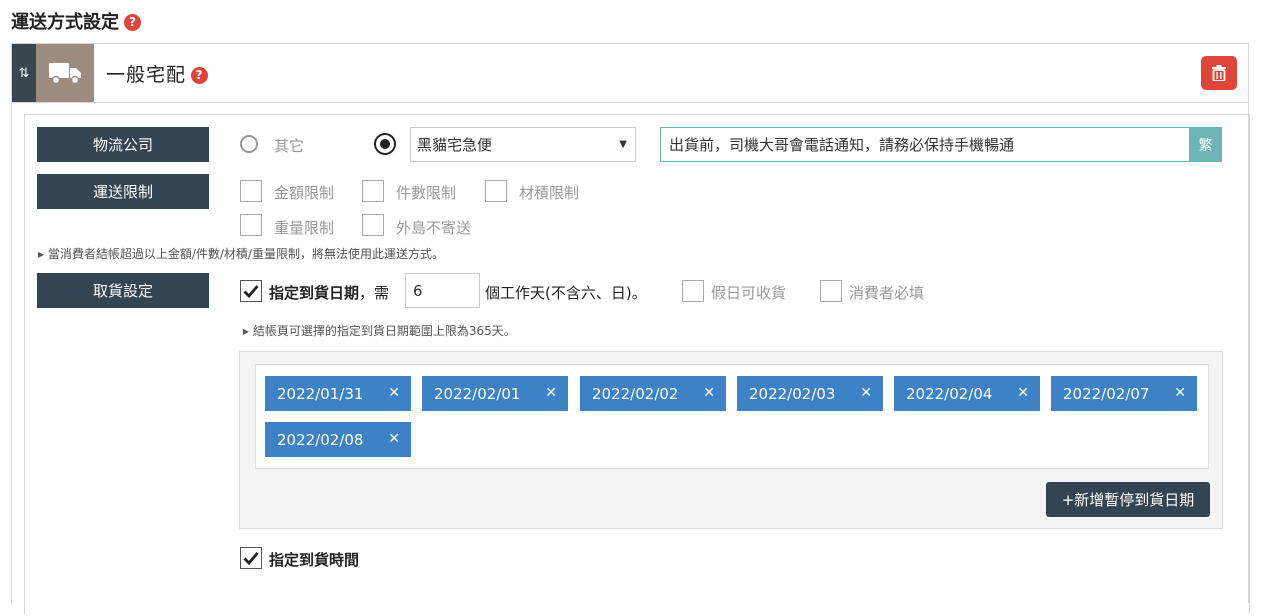  What do you see at coordinates (251, 225) in the screenshot?
I see `checkbox-weight-limit` at bounding box center [251, 225].